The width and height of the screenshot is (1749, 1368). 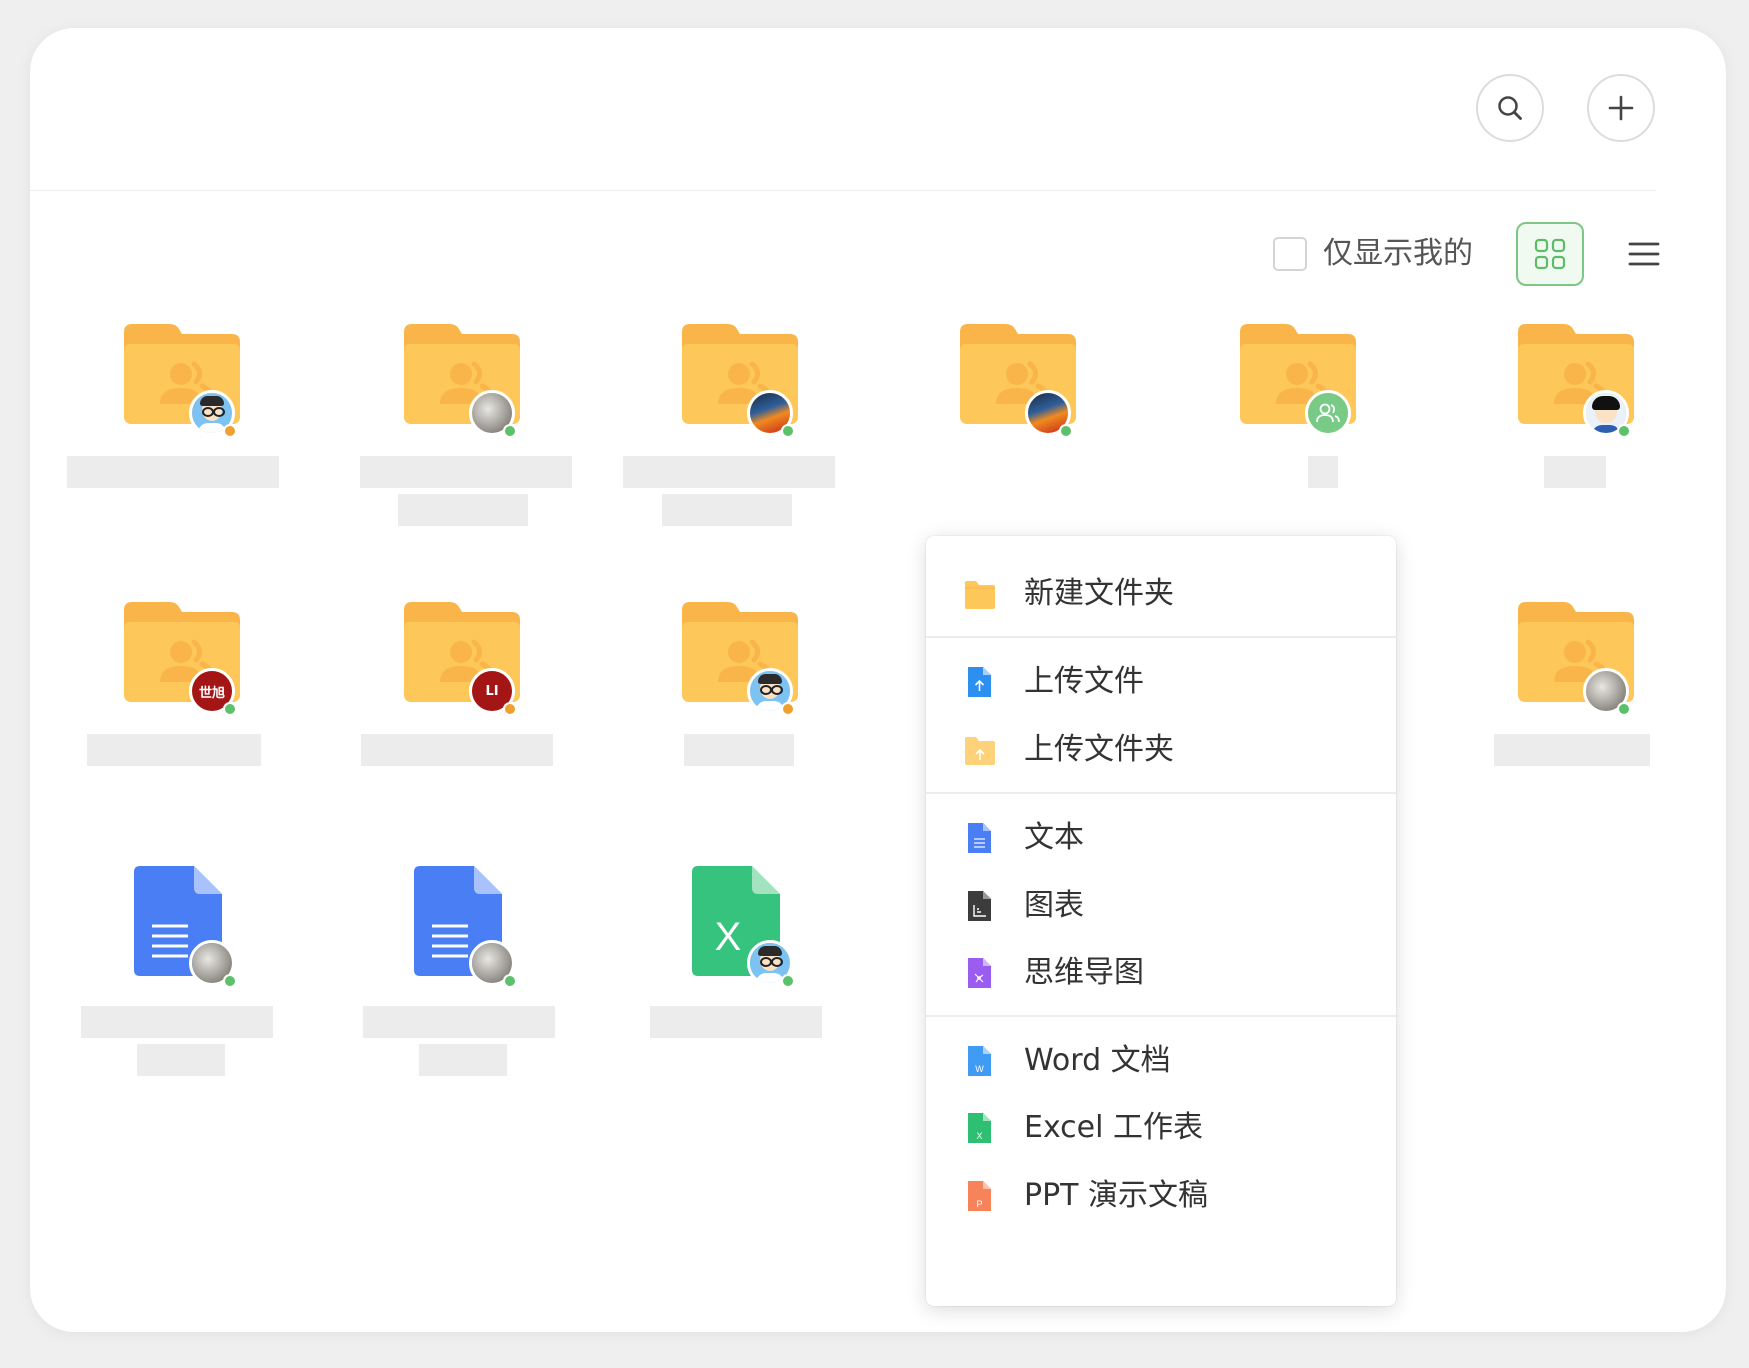 I want to click on menu-label-ppt: PPT 演示文稿, so click(x=1116, y=1195).